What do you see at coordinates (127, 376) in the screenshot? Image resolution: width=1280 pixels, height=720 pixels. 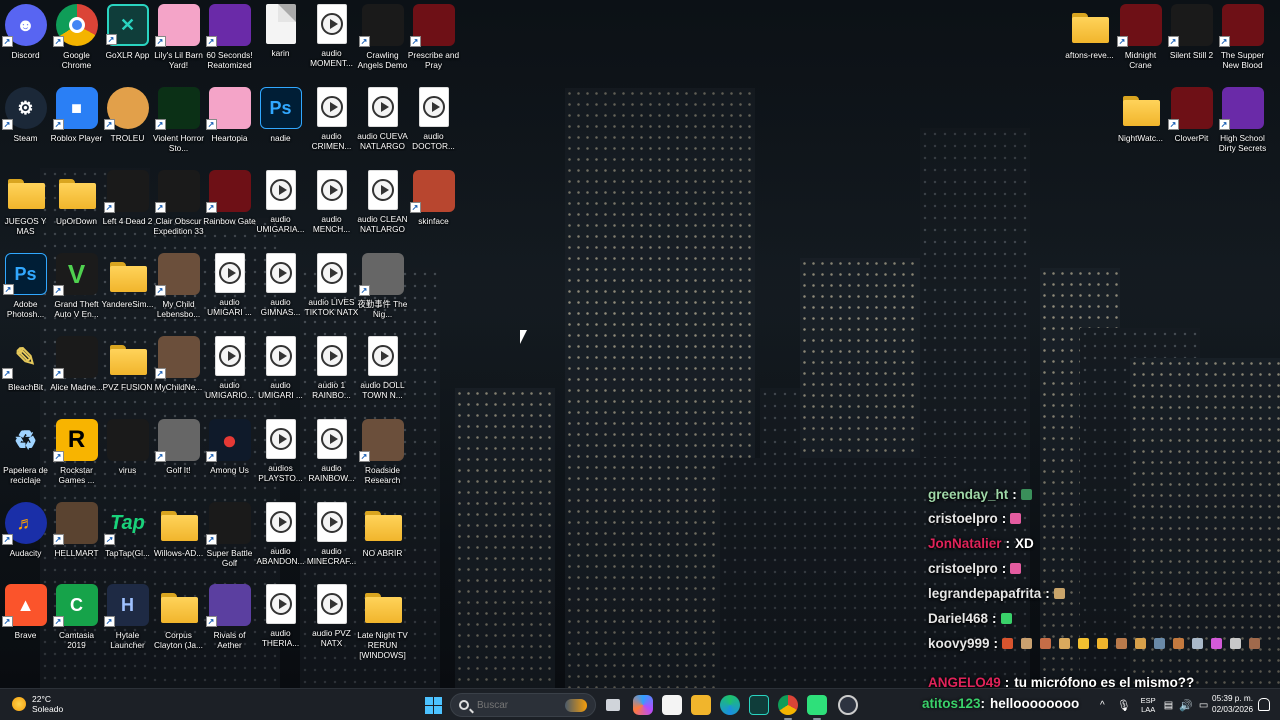 I see `desktop-icon: PVZ FUSION` at bounding box center [127, 376].